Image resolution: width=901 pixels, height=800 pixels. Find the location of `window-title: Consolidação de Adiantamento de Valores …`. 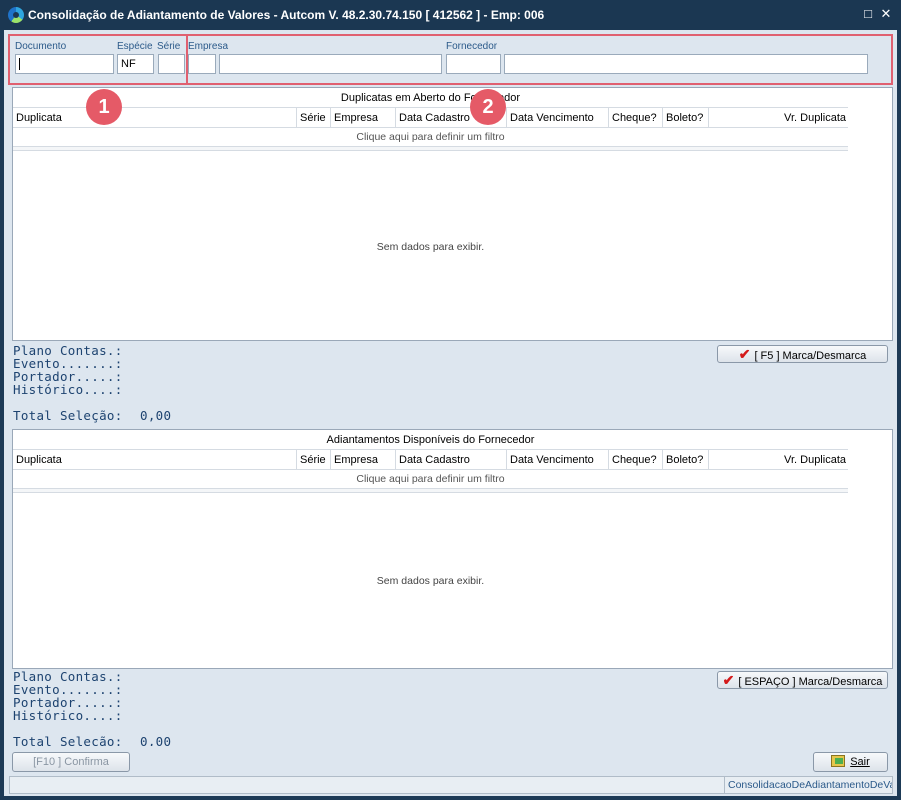

window-title: Consolidação de Adiantamento de Valores … is located at coordinates (286, 15).